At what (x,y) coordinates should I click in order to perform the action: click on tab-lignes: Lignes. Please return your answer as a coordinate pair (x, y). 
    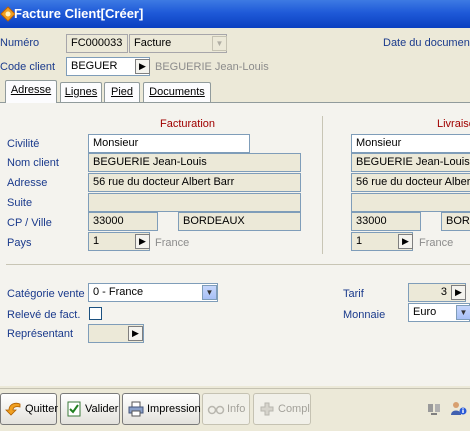
    Looking at the image, I should click on (81, 92).